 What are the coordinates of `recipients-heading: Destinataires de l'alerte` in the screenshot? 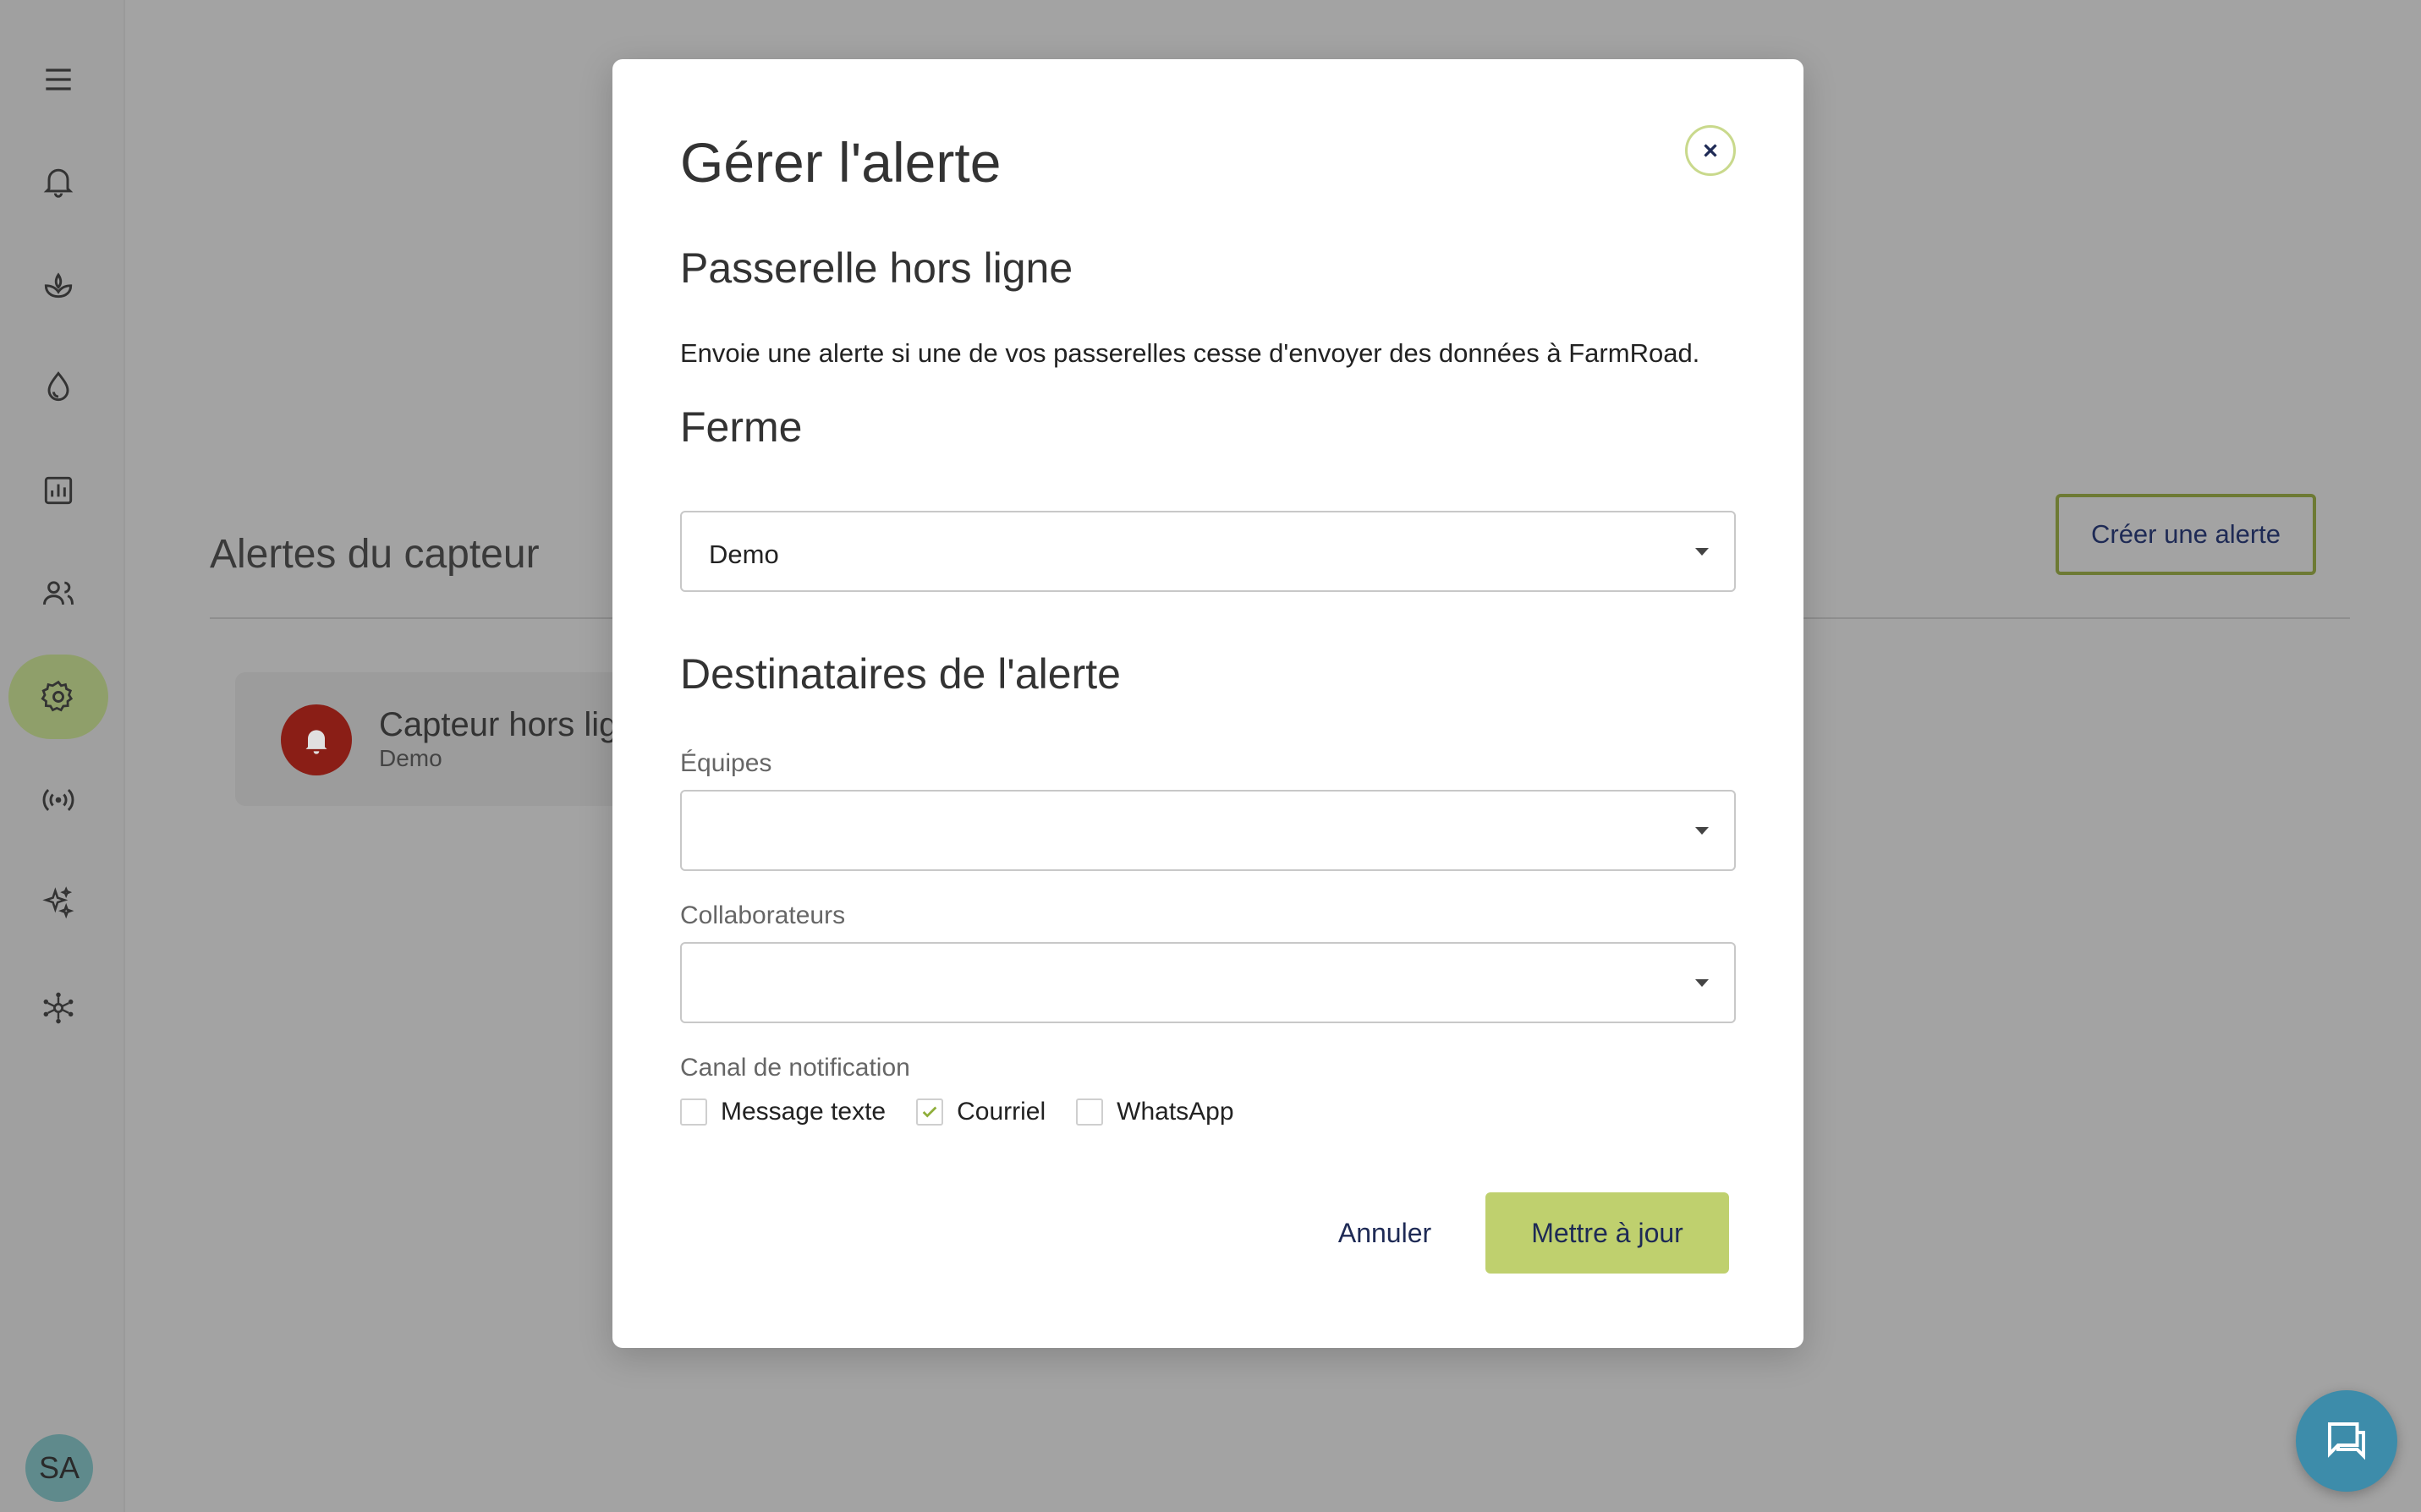 It's located at (901, 674).